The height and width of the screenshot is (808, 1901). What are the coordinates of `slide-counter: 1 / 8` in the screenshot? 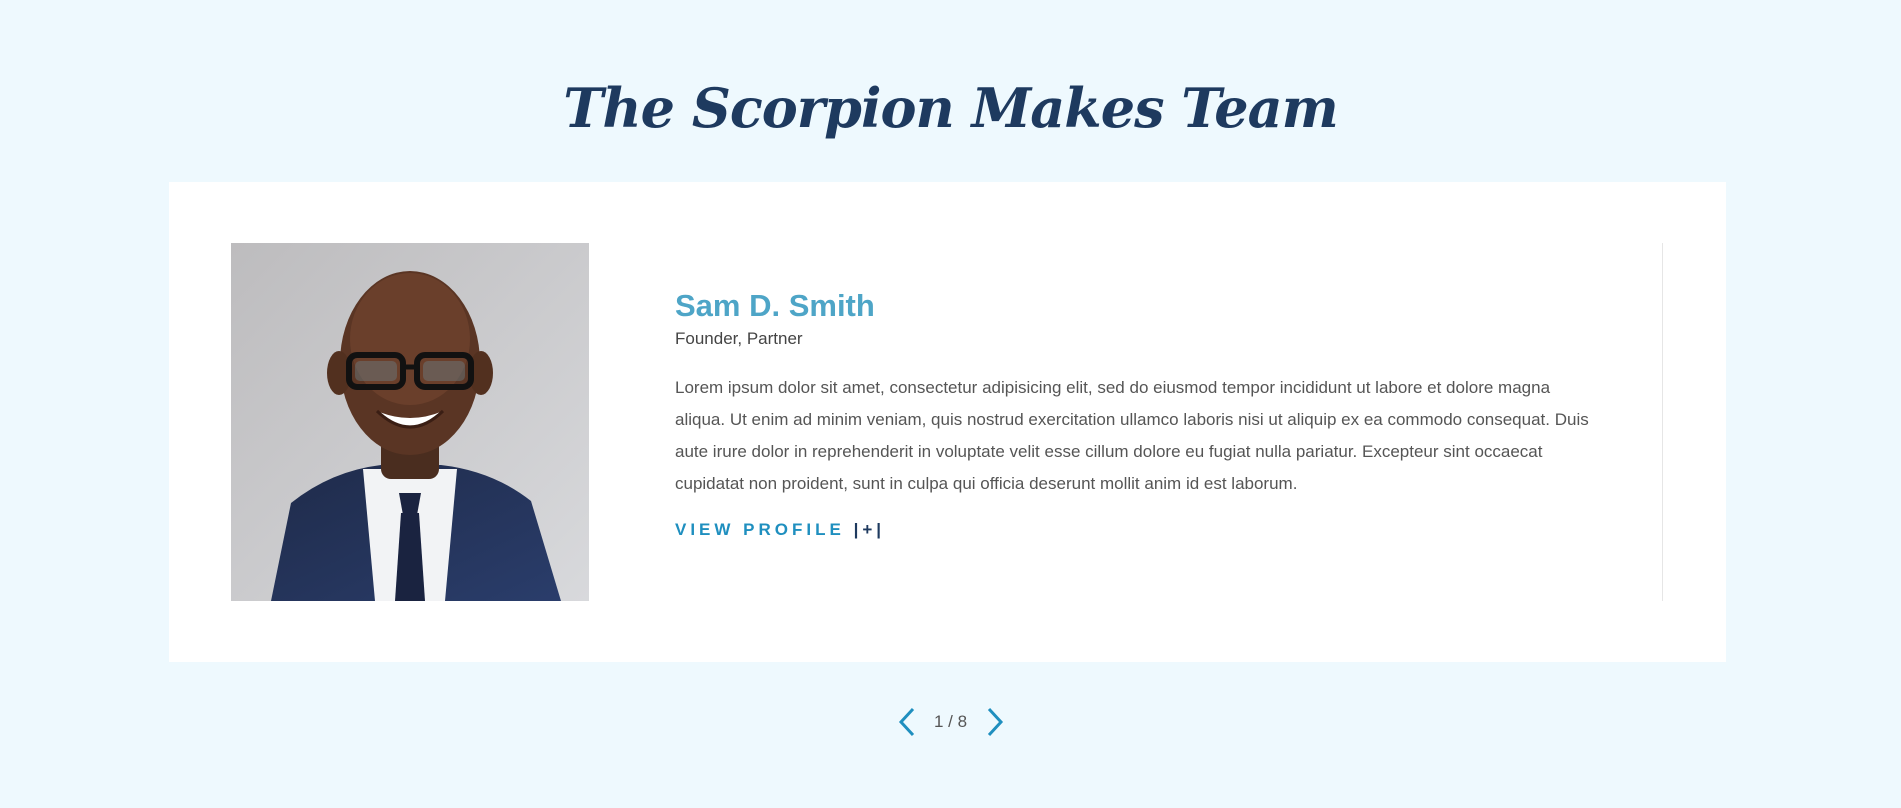 It's located at (950, 721).